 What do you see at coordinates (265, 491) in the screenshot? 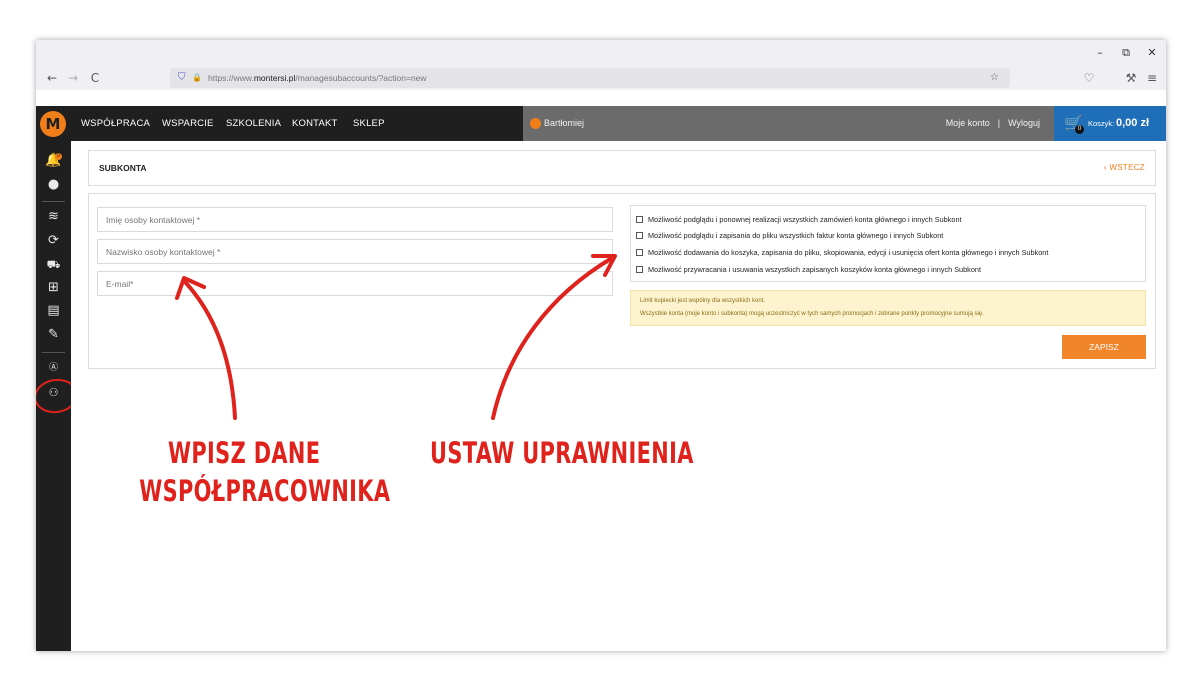
I see `annotation-left-line-2: WSPÓŁPRACOWNIKA` at bounding box center [265, 491].